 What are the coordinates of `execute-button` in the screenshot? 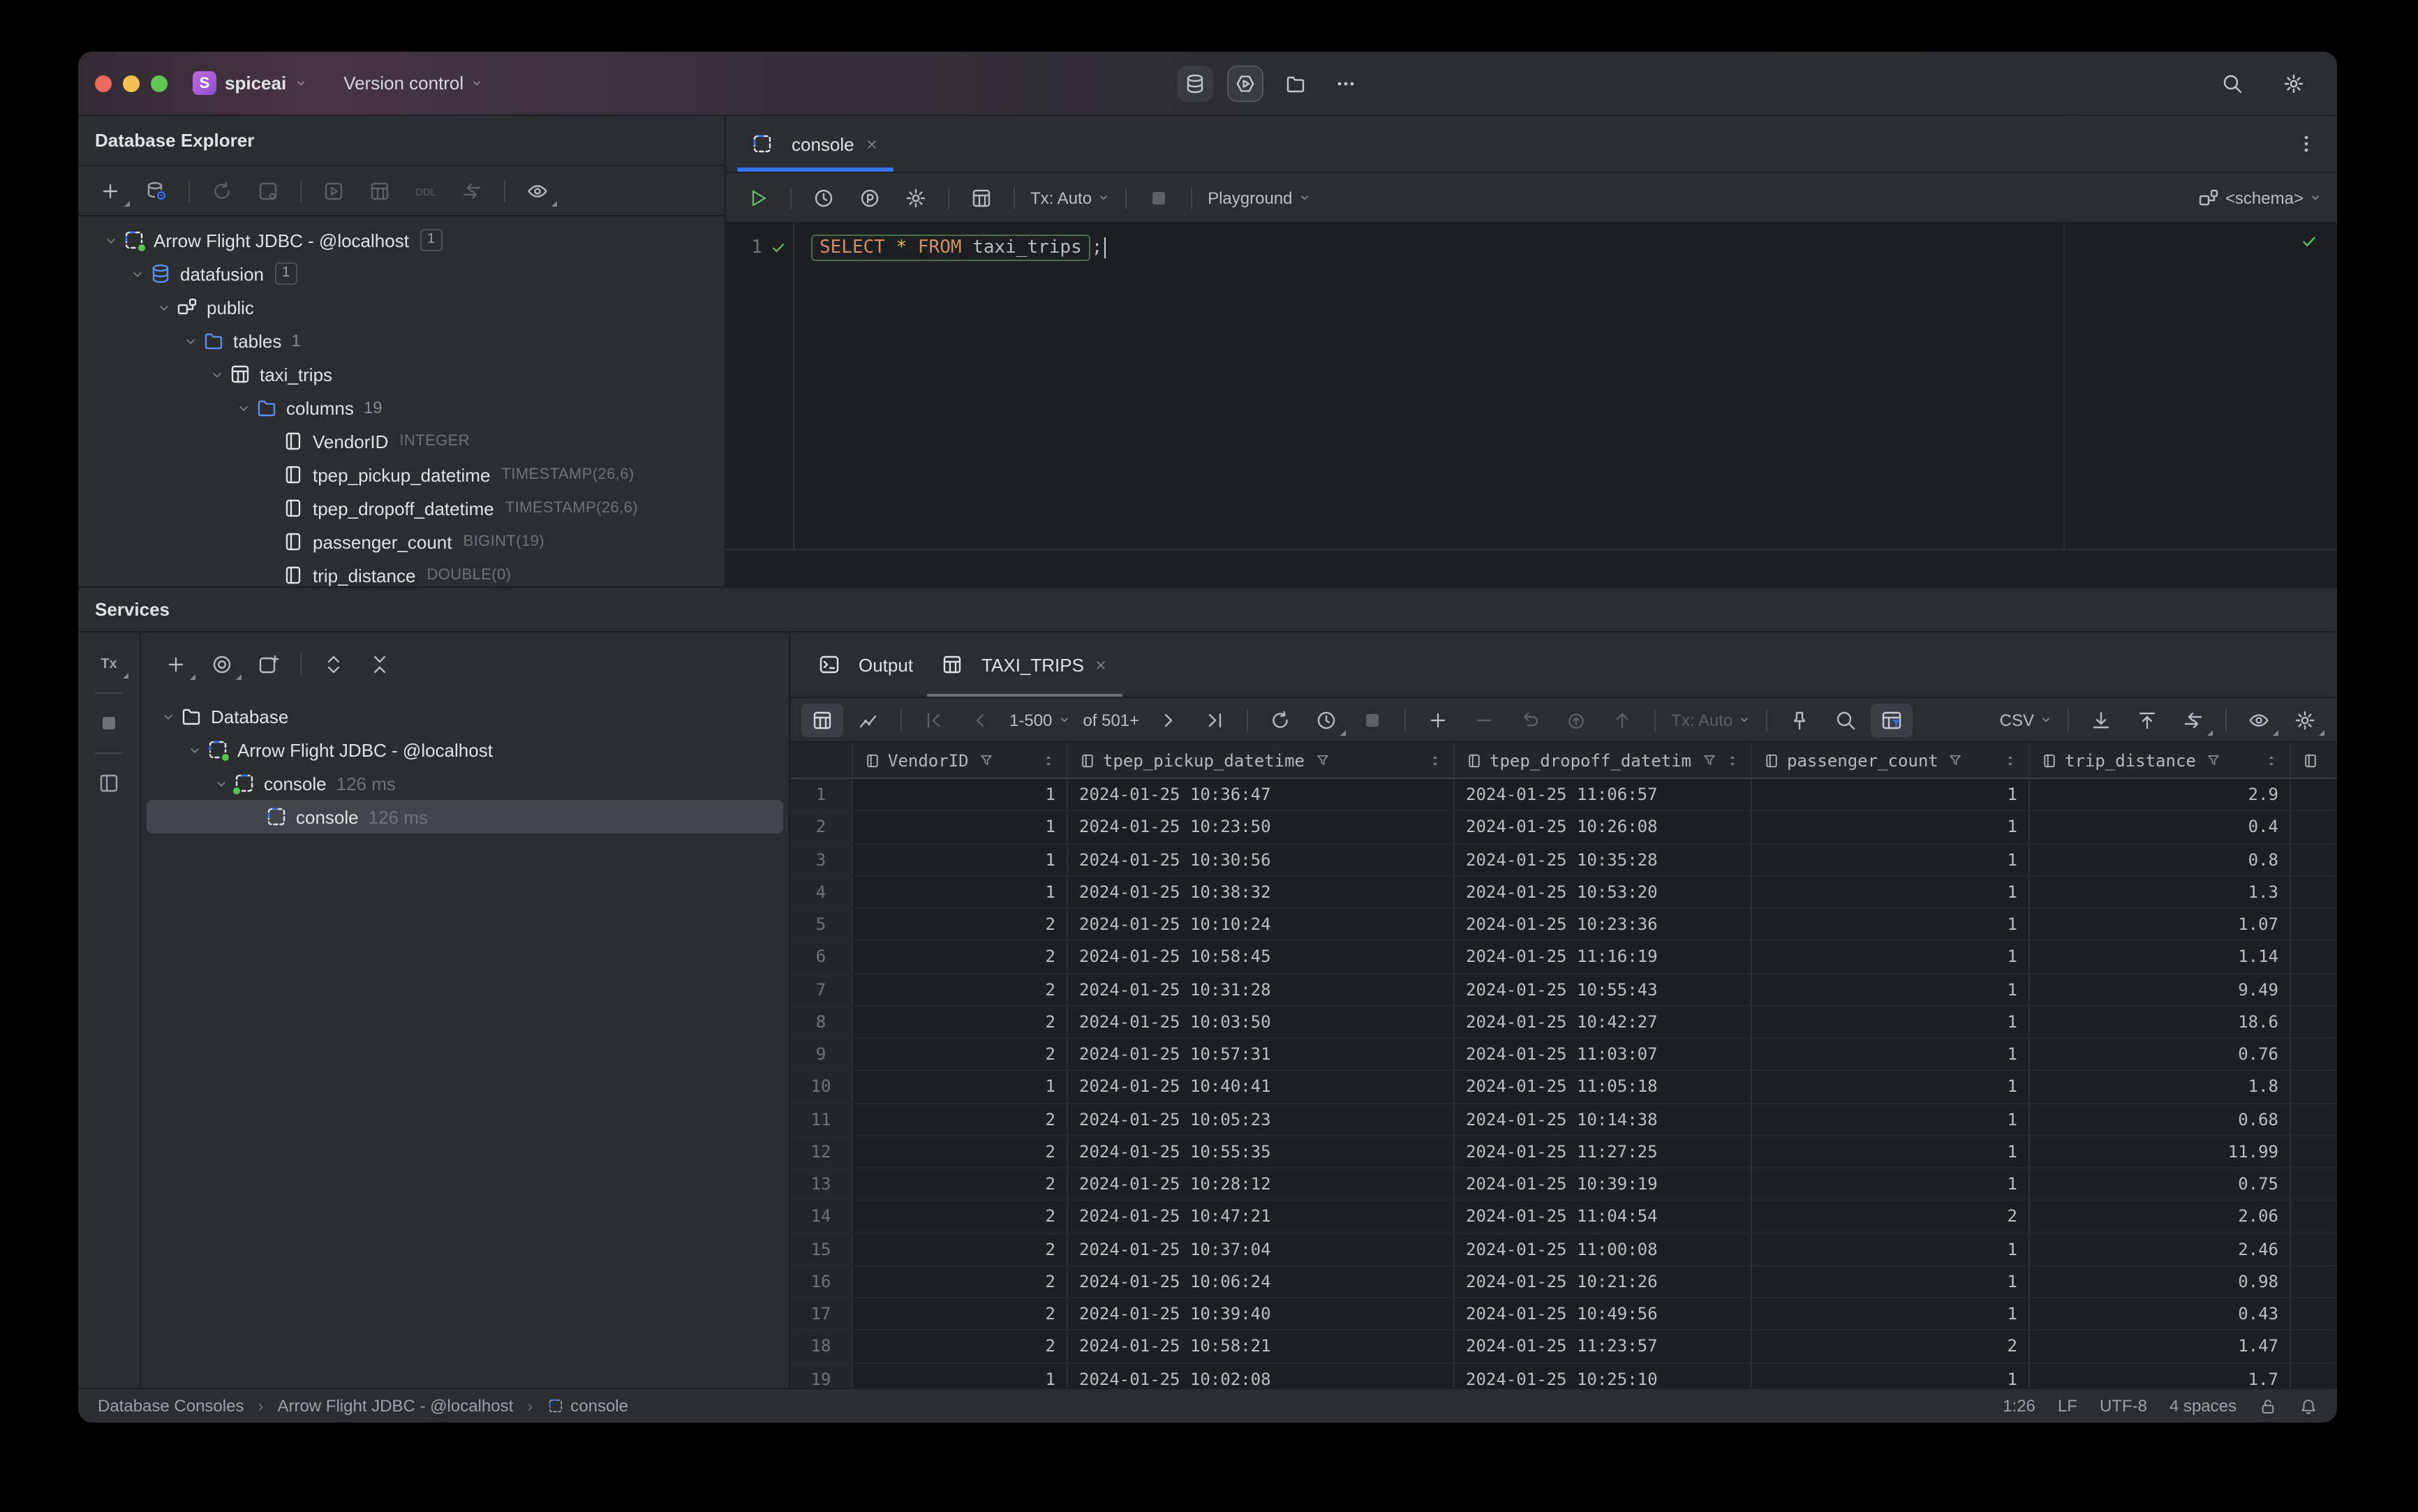 It's located at (758, 197).